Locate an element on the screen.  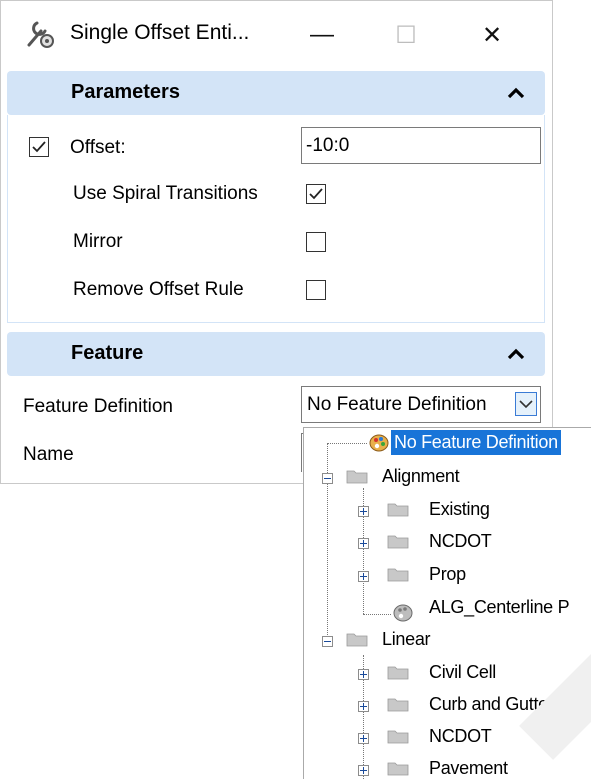
remove-offset-rule-checkbox is located at coordinates (316, 290).